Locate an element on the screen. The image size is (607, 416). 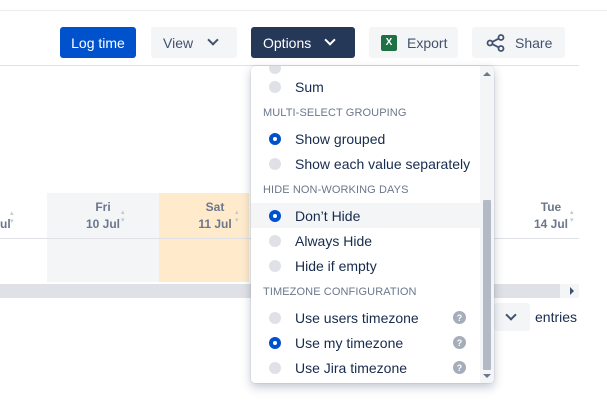
options-button: Options is located at coordinates (303, 42).